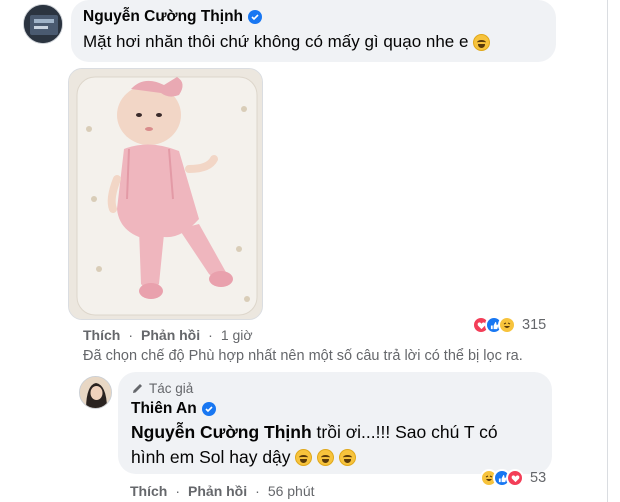 This screenshot has width=620, height=502. I want to click on love-icon, so click(515, 478).